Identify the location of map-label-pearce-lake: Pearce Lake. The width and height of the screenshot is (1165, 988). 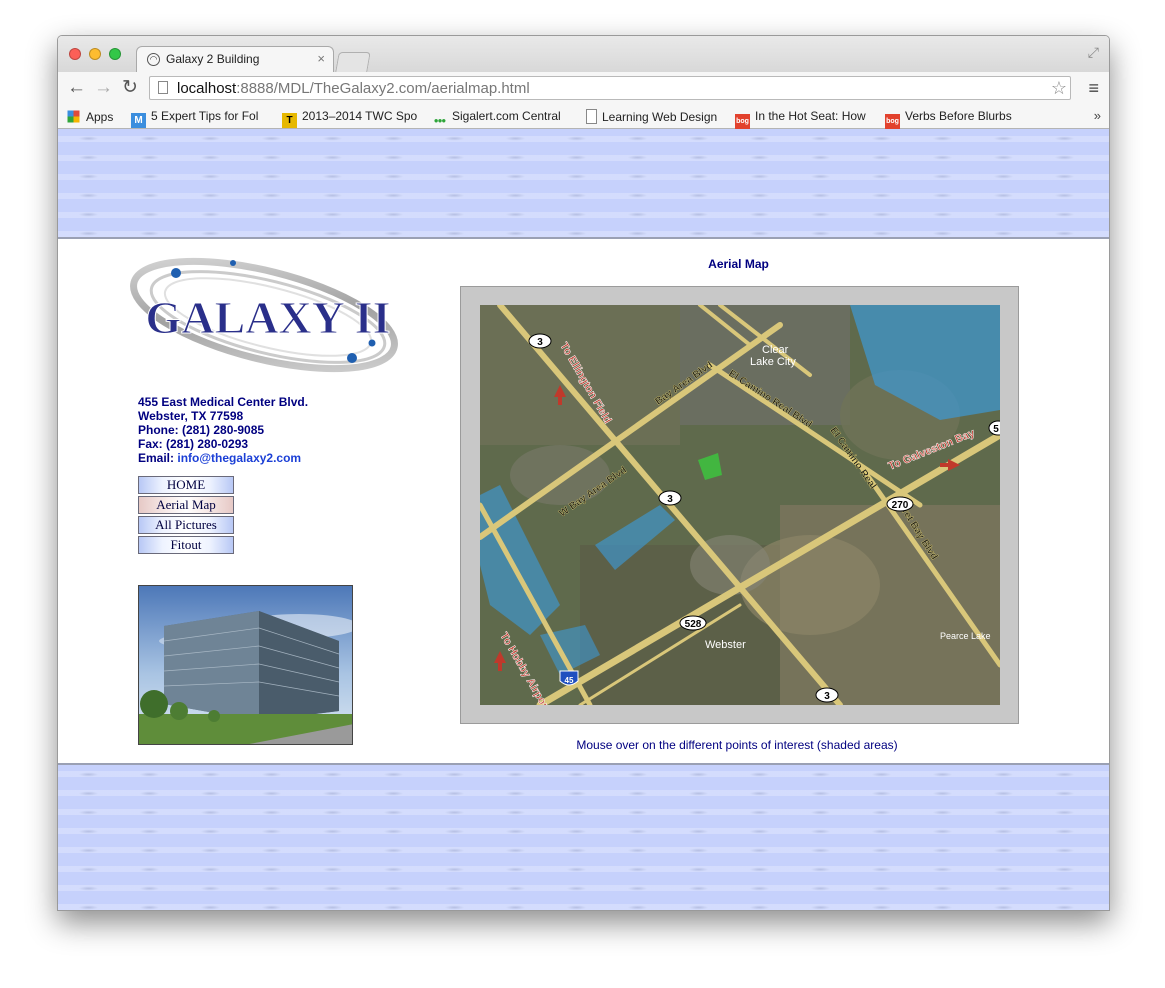
(965, 636).